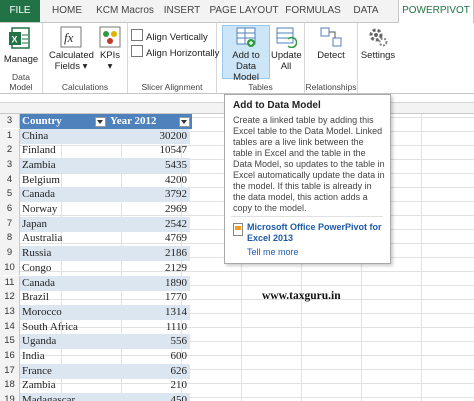 This screenshot has height=401, width=474. What do you see at coordinates (64, 238) in the screenshot?
I see `country-cell: Australia` at bounding box center [64, 238].